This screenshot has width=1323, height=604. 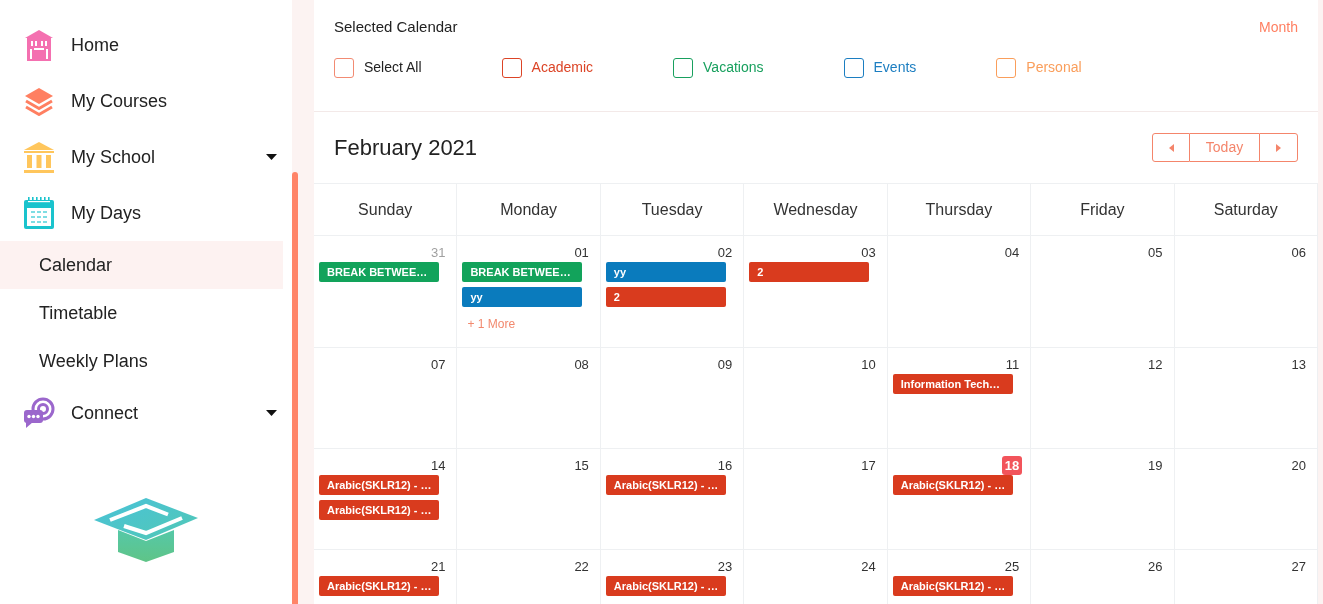 What do you see at coordinates (146, 213) in the screenshot?
I see `sidebar-item: My Days` at bounding box center [146, 213].